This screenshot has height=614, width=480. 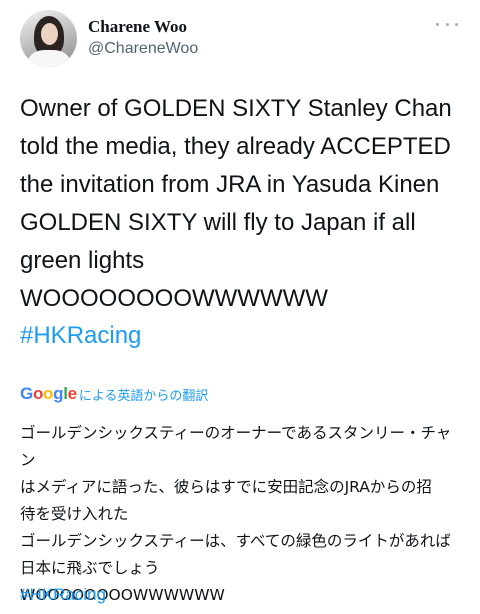 I want to click on translation-attribution: Google による英語からの翻訳, so click(x=114, y=394).